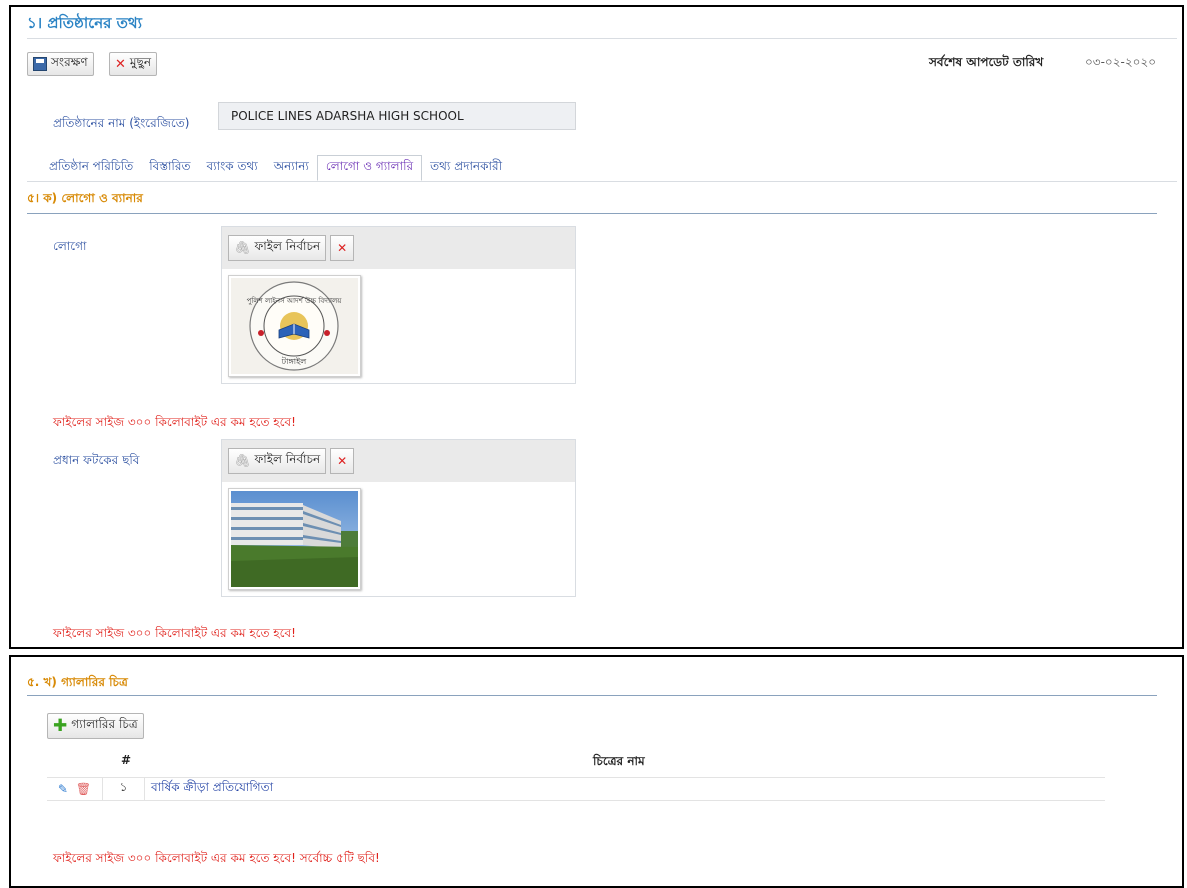 Image resolution: width=1187 pixels, height=888 pixels. What do you see at coordinates (209, 789) in the screenshot?
I see `row-image-name: বার্ষিক ক্রীড়া প্রতিযোগিতা` at bounding box center [209, 789].